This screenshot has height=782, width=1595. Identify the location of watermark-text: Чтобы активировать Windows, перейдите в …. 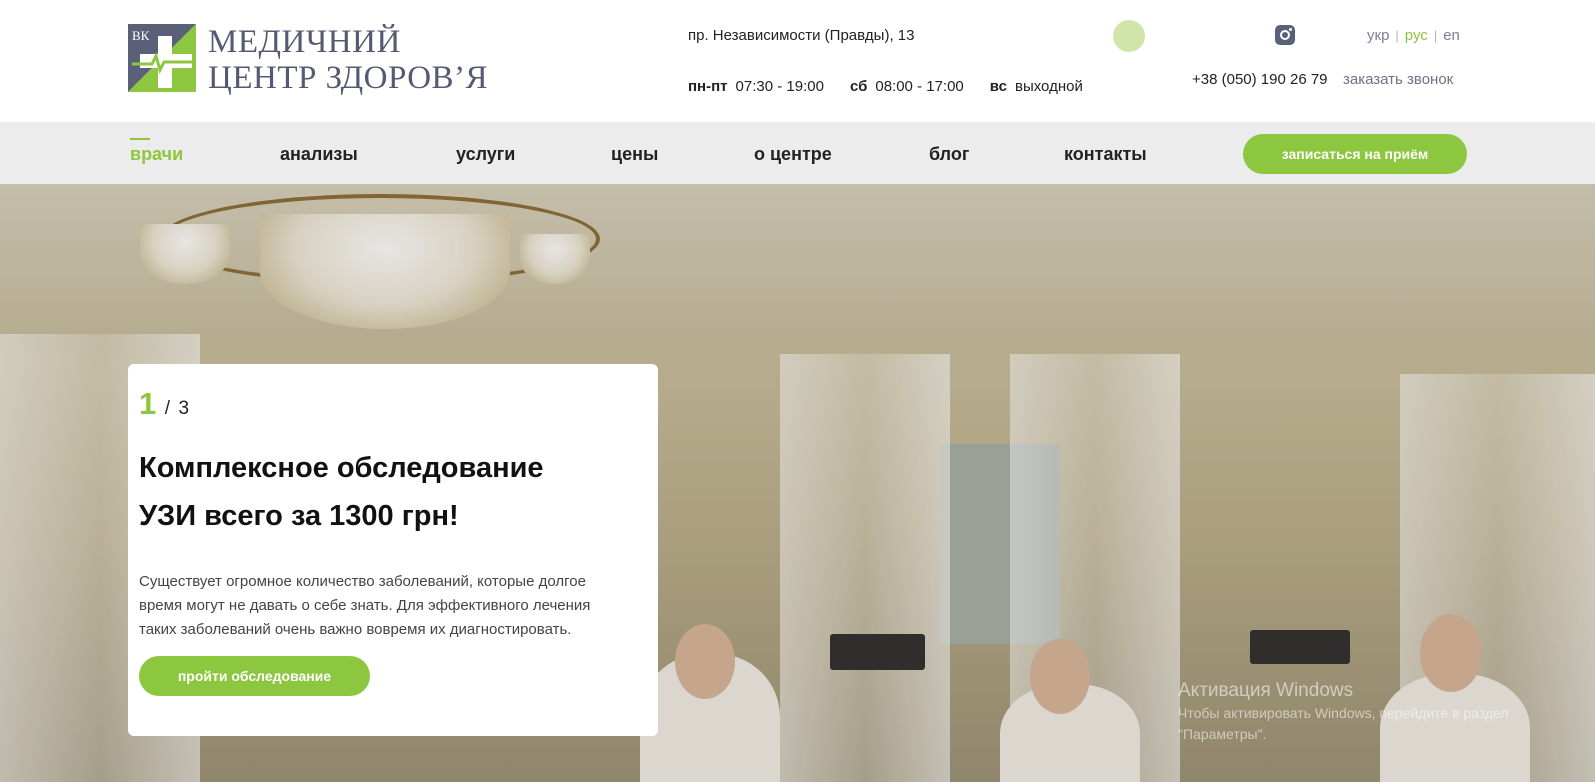
(1343, 713).